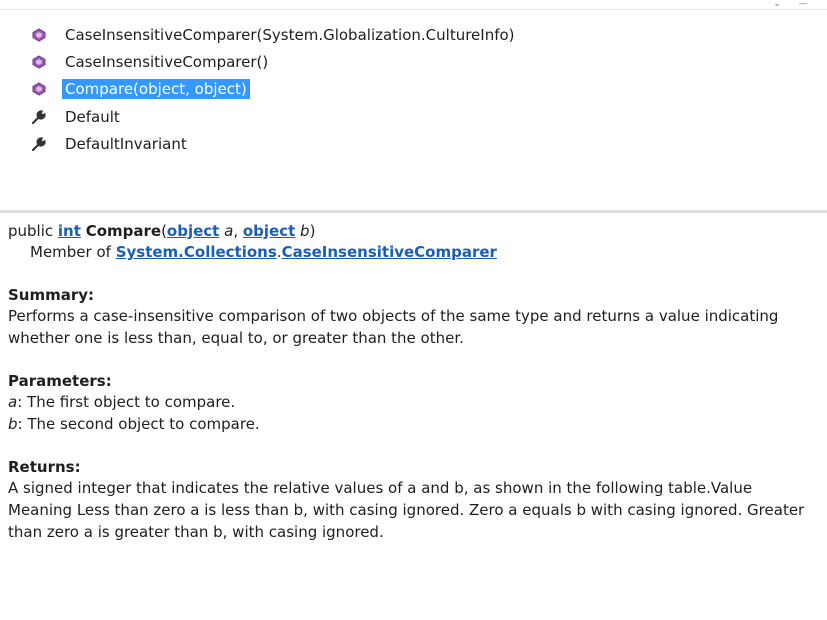 The width and height of the screenshot is (827, 620). I want to click on member-label: Compare(object, object), so click(156, 89).